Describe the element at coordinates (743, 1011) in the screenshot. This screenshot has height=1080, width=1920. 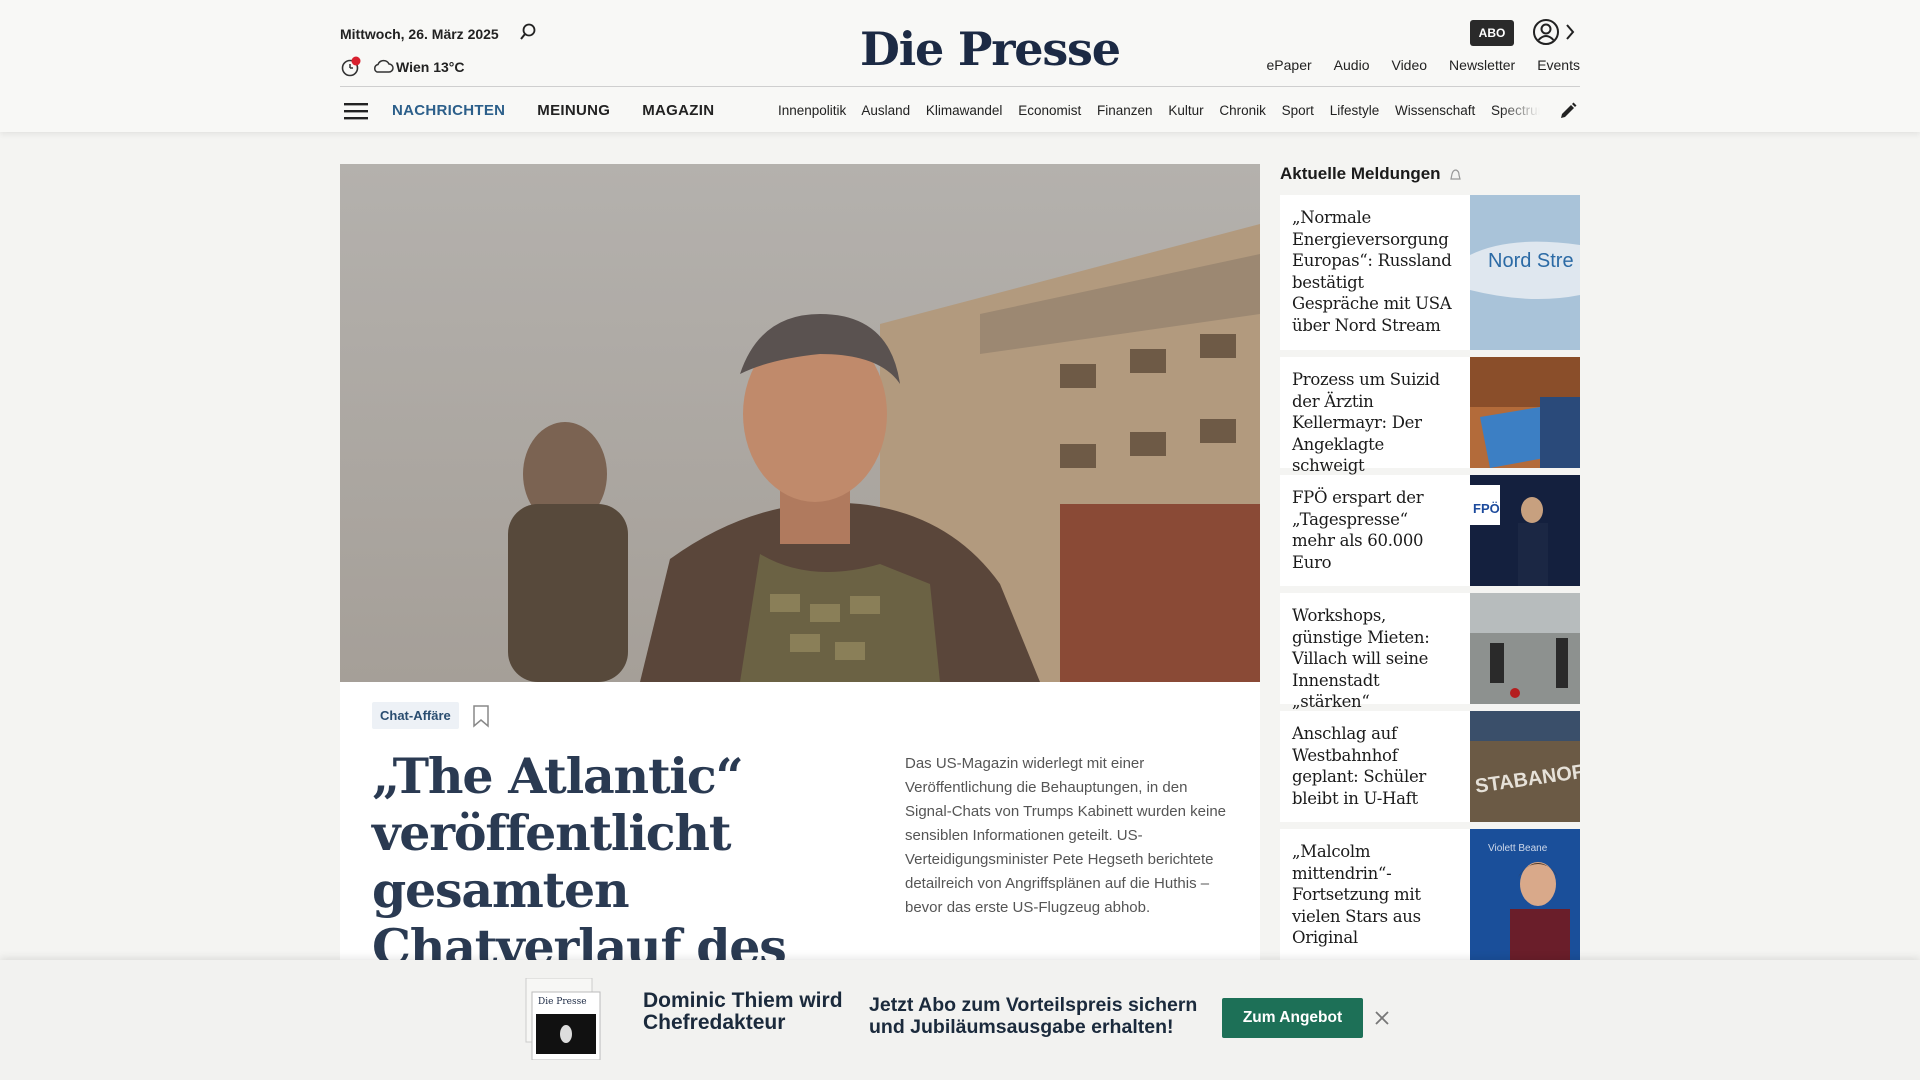
I see `promo-headline: Dominic Thiem wird Chefredakteur` at that location.